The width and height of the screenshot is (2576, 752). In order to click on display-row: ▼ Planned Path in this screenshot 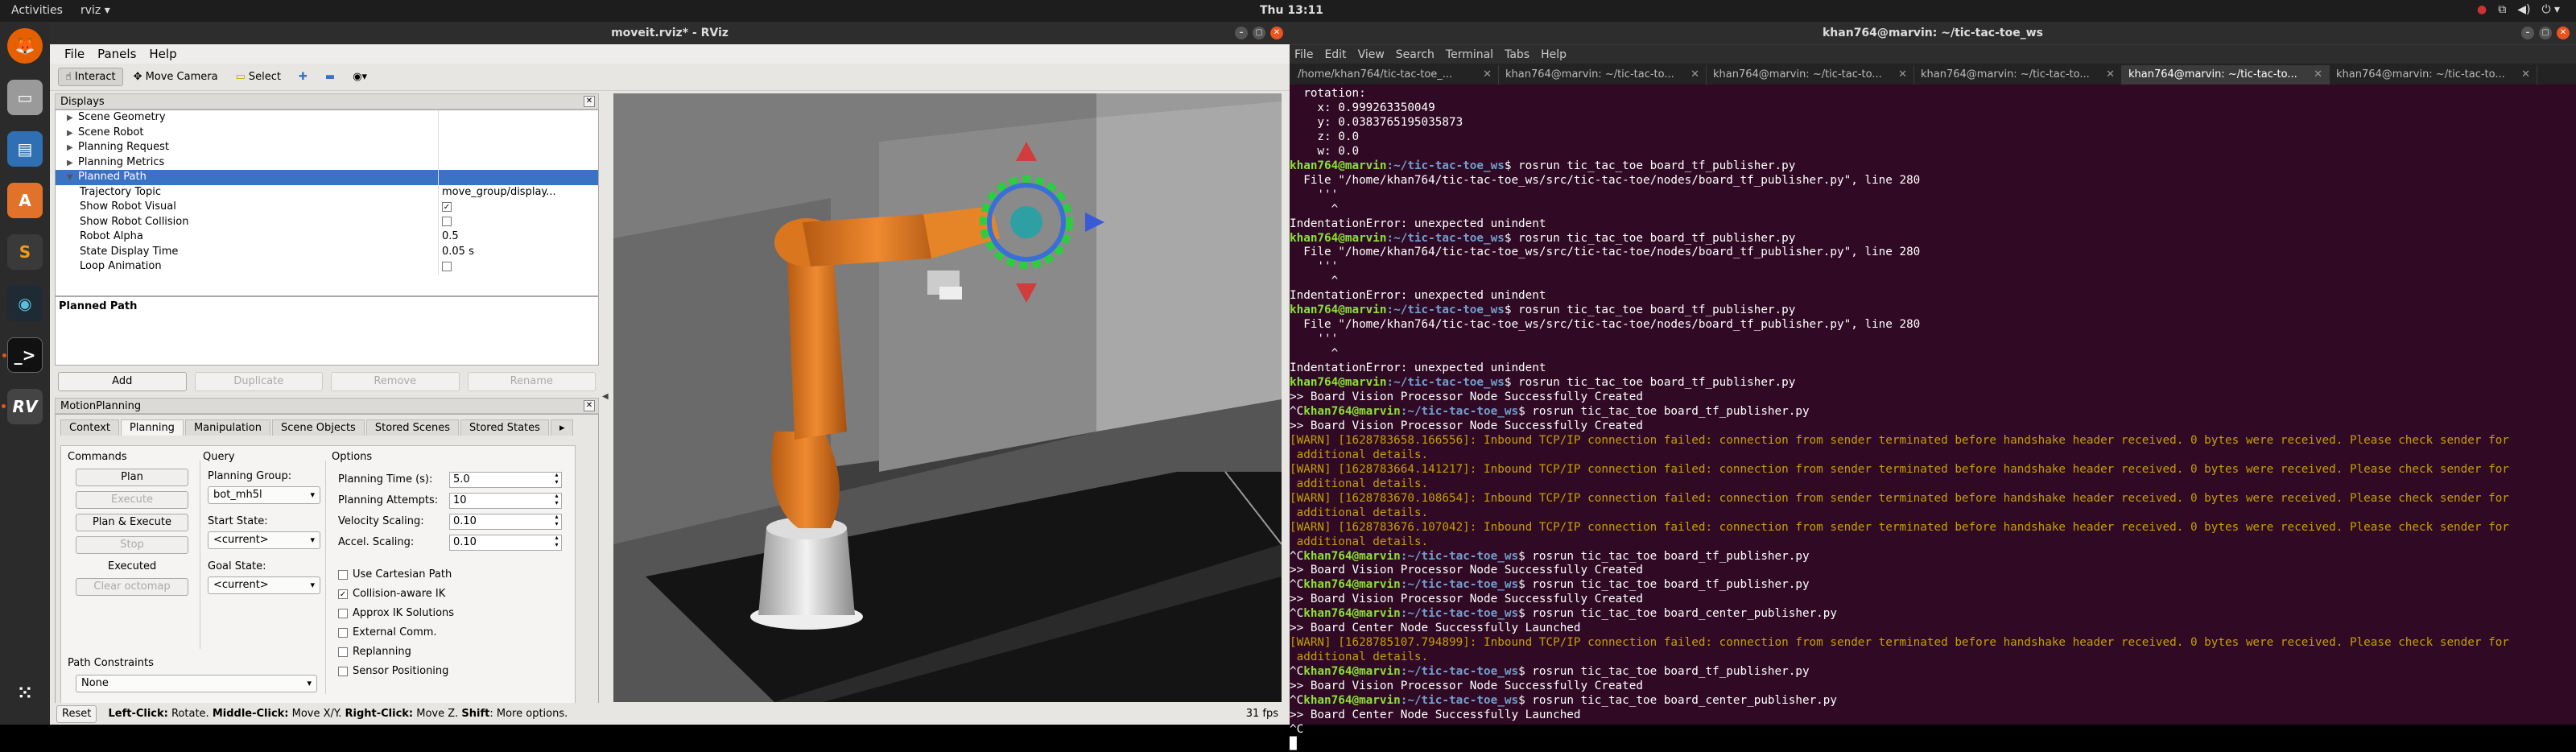, I will do `click(327, 177)`.